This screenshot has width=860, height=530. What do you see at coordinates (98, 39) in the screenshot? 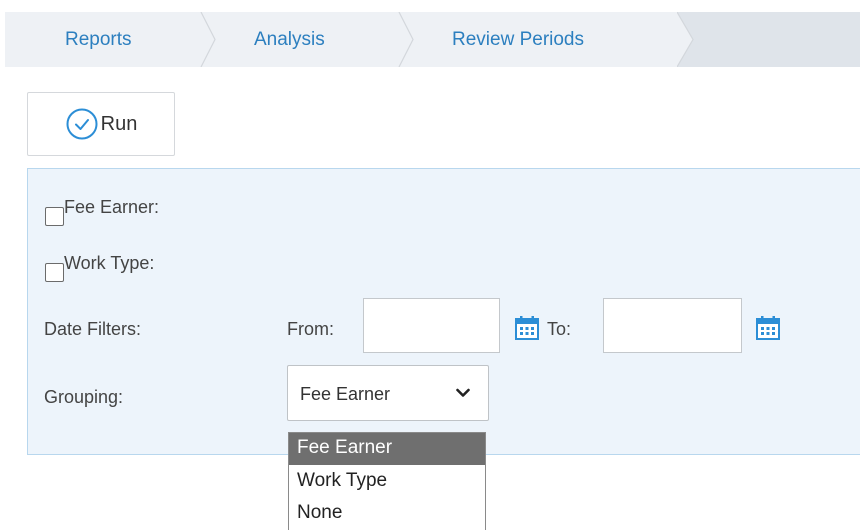
I see `breadcrumb-reports: Reports` at bounding box center [98, 39].